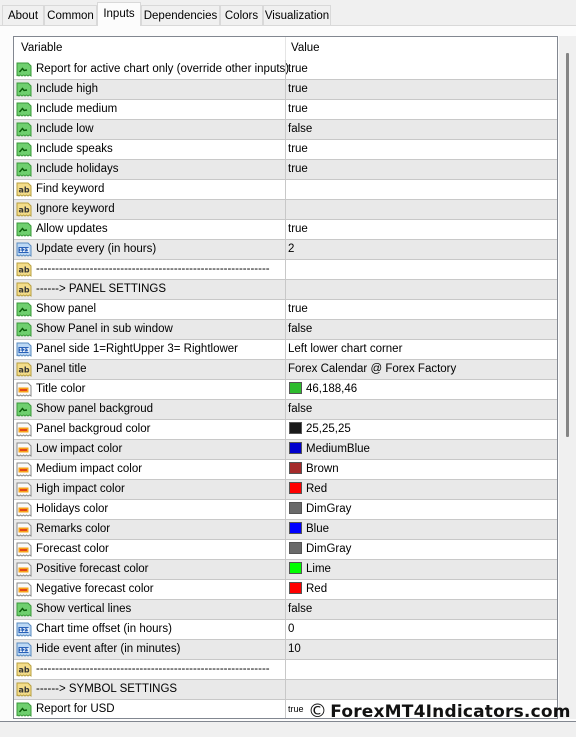  Describe the element at coordinates (70, 15) in the screenshot. I see `tab-common: Common` at that location.